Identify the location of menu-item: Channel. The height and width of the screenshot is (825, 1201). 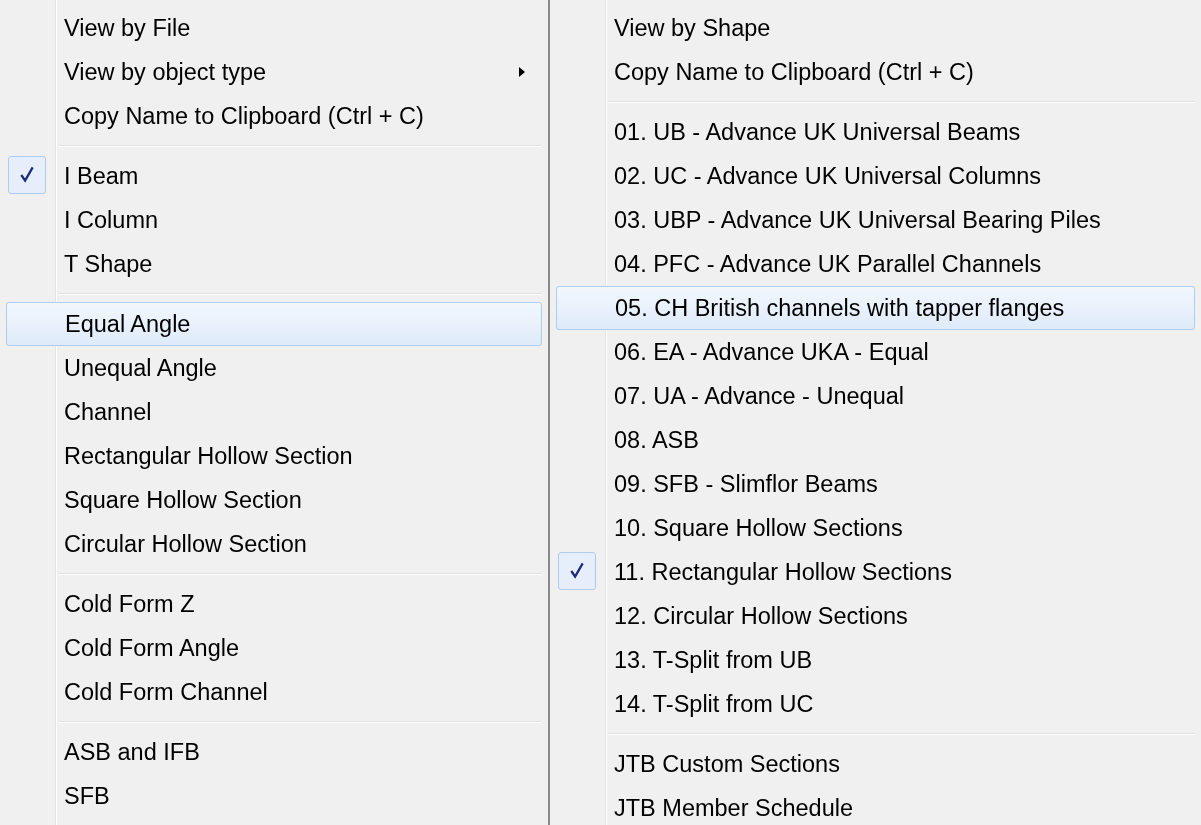
(274, 412).